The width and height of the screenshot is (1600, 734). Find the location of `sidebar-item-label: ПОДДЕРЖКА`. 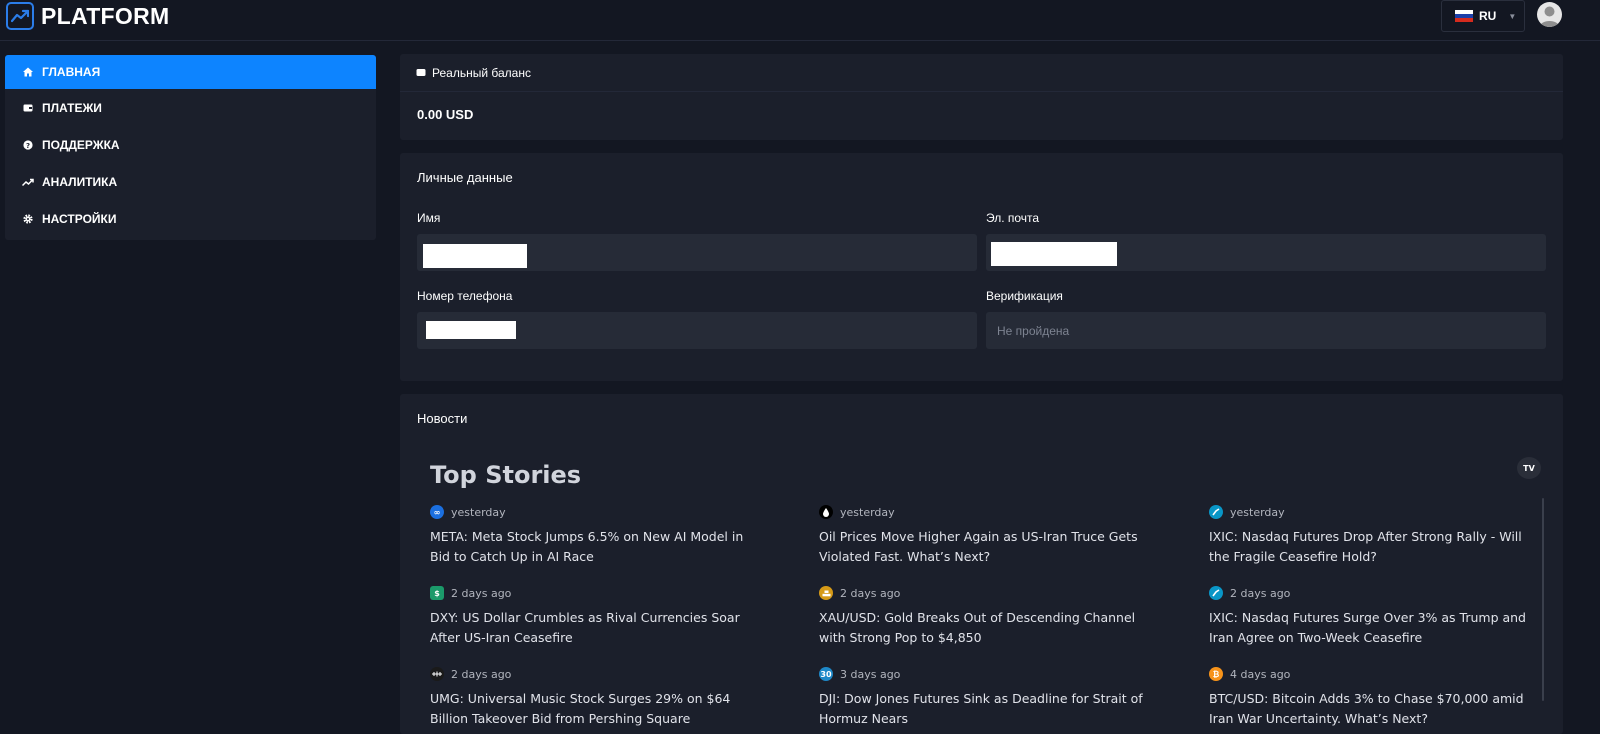

sidebar-item-label: ПОДДЕРЖКА is located at coordinates (81, 144).